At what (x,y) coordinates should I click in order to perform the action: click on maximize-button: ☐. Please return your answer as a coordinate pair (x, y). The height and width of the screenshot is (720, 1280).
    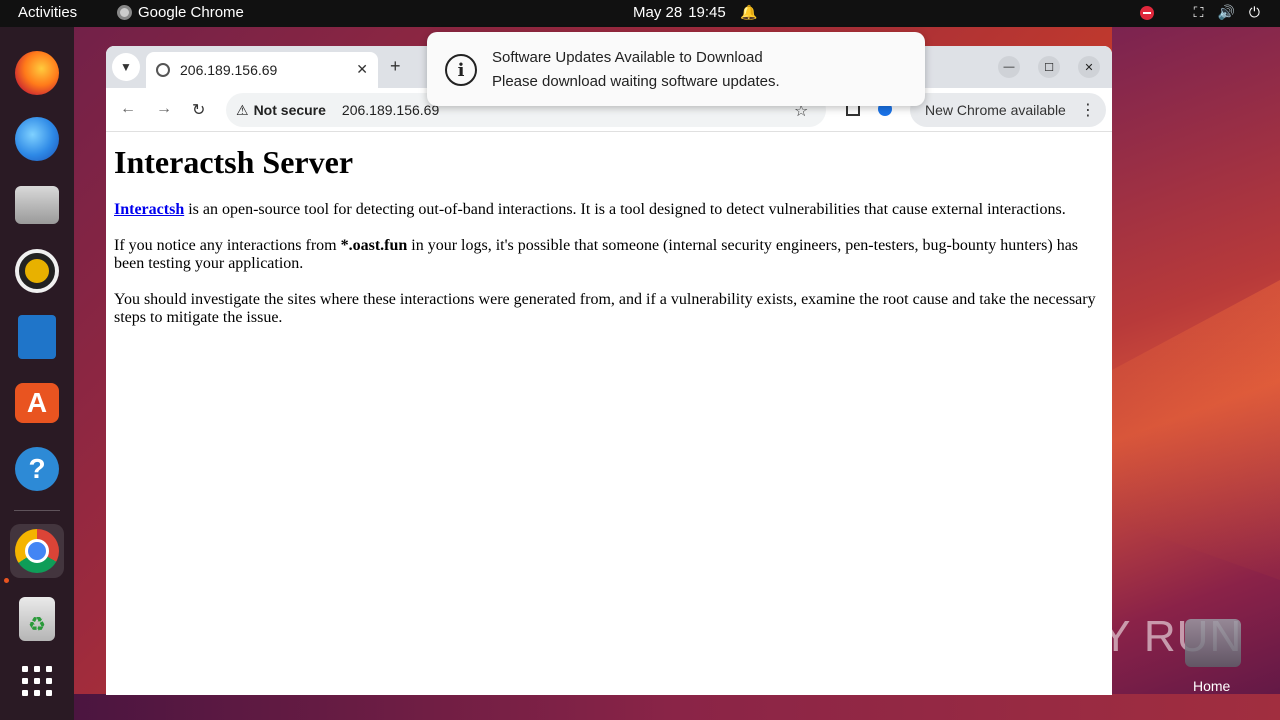
    Looking at the image, I should click on (1049, 67).